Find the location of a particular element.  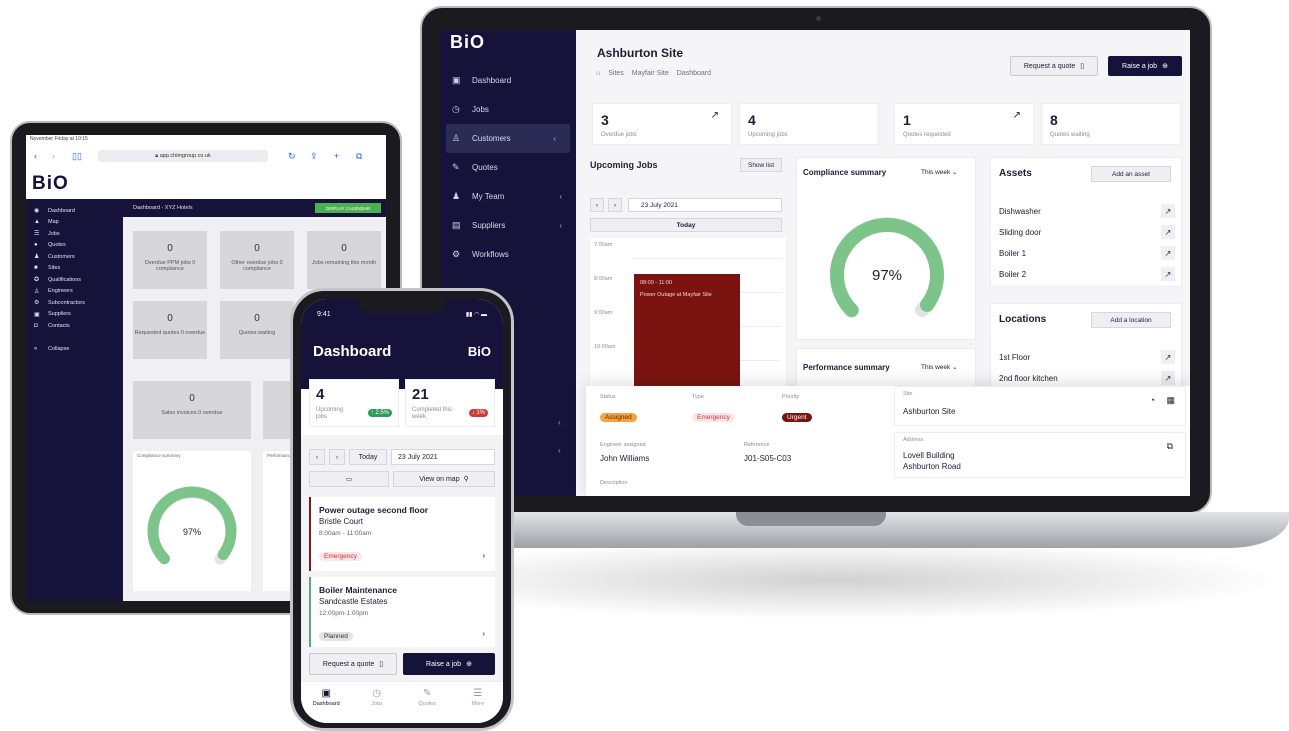

add-location-button: Add a location is located at coordinates (1131, 320).